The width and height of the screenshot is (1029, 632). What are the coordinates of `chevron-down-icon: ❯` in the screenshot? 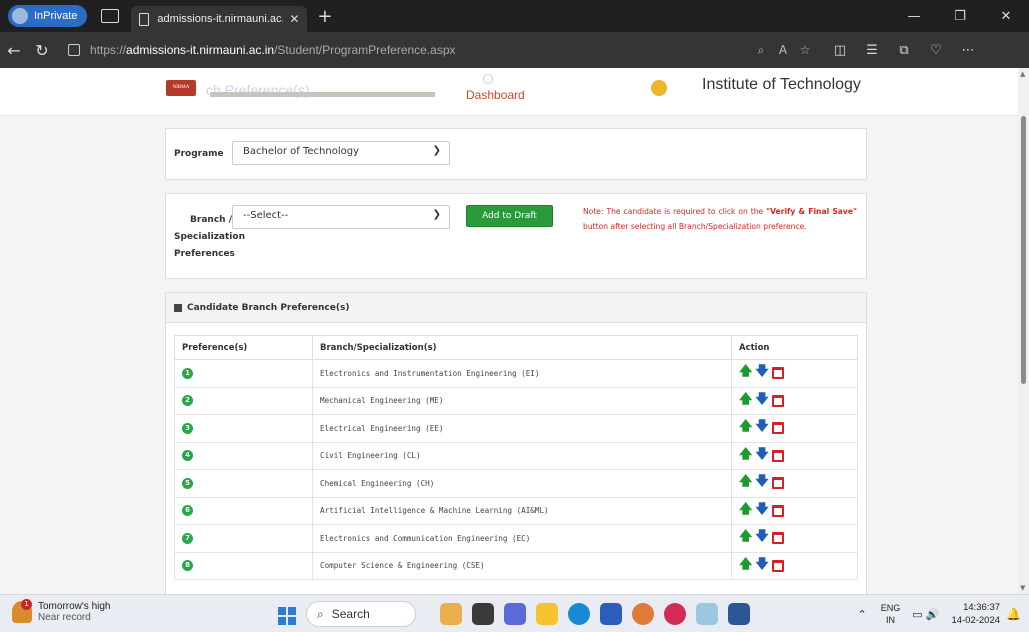 It's located at (436, 214).